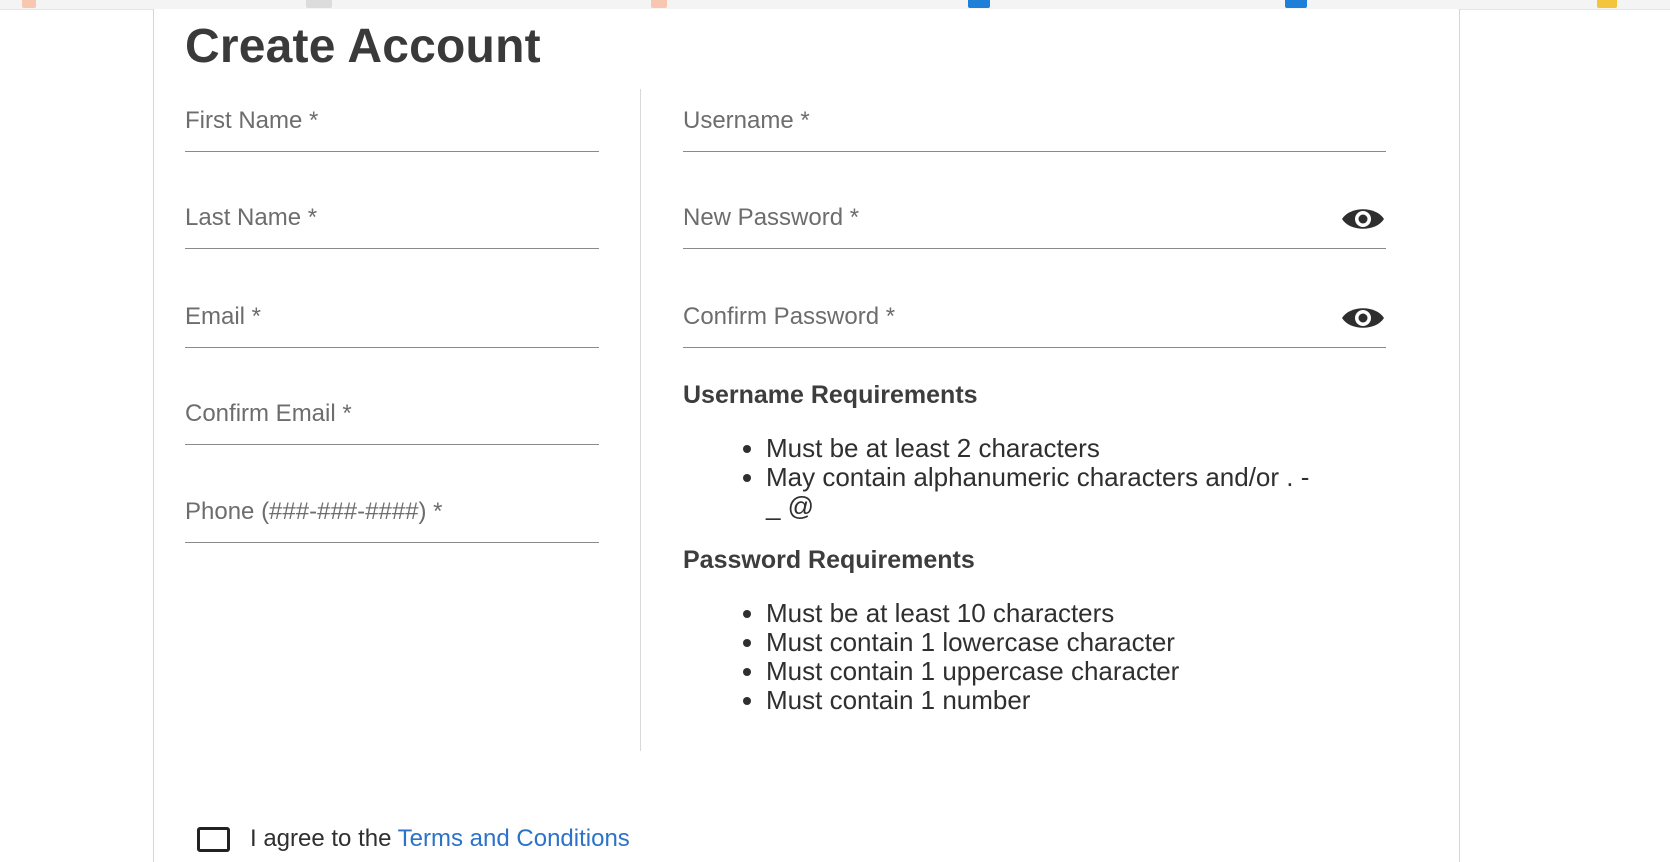  What do you see at coordinates (363, 46) in the screenshot?
I see `page-title: Create Account` at bounding box center [363, 46].